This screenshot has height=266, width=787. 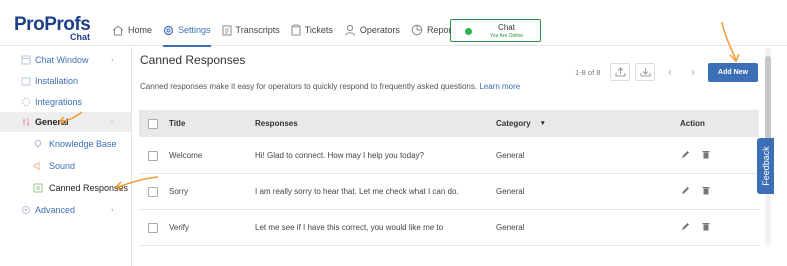 What do you see at coordinates (186, 155) in the screenshot?
I see `row-title: Welcome` at bounding box center [186, 155].